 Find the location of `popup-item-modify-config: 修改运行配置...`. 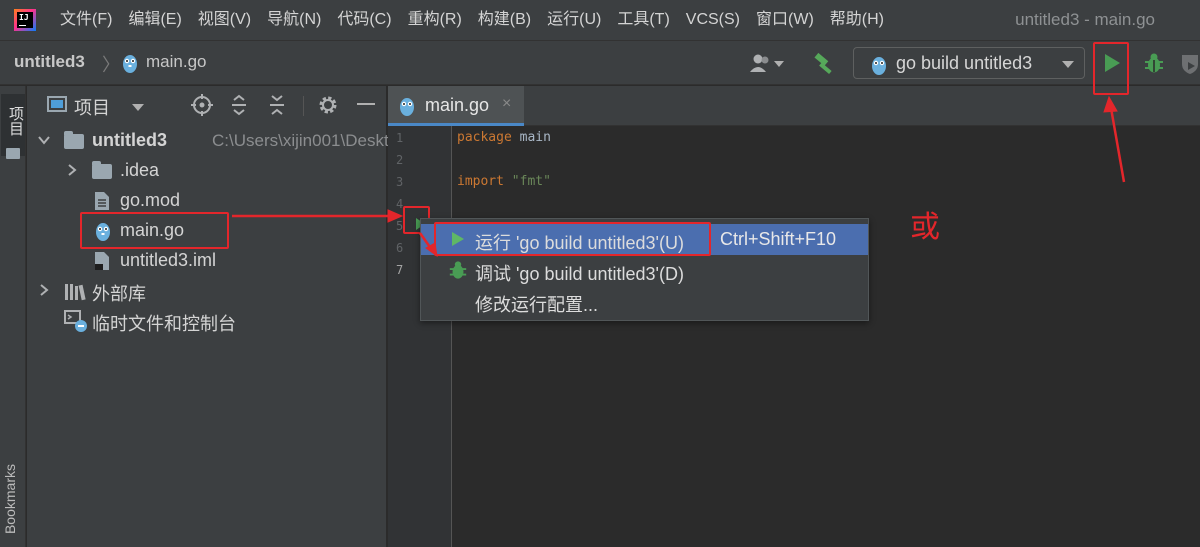

popup-item-modify-config: 修改运行配置... is located at coordinates (644, 301).